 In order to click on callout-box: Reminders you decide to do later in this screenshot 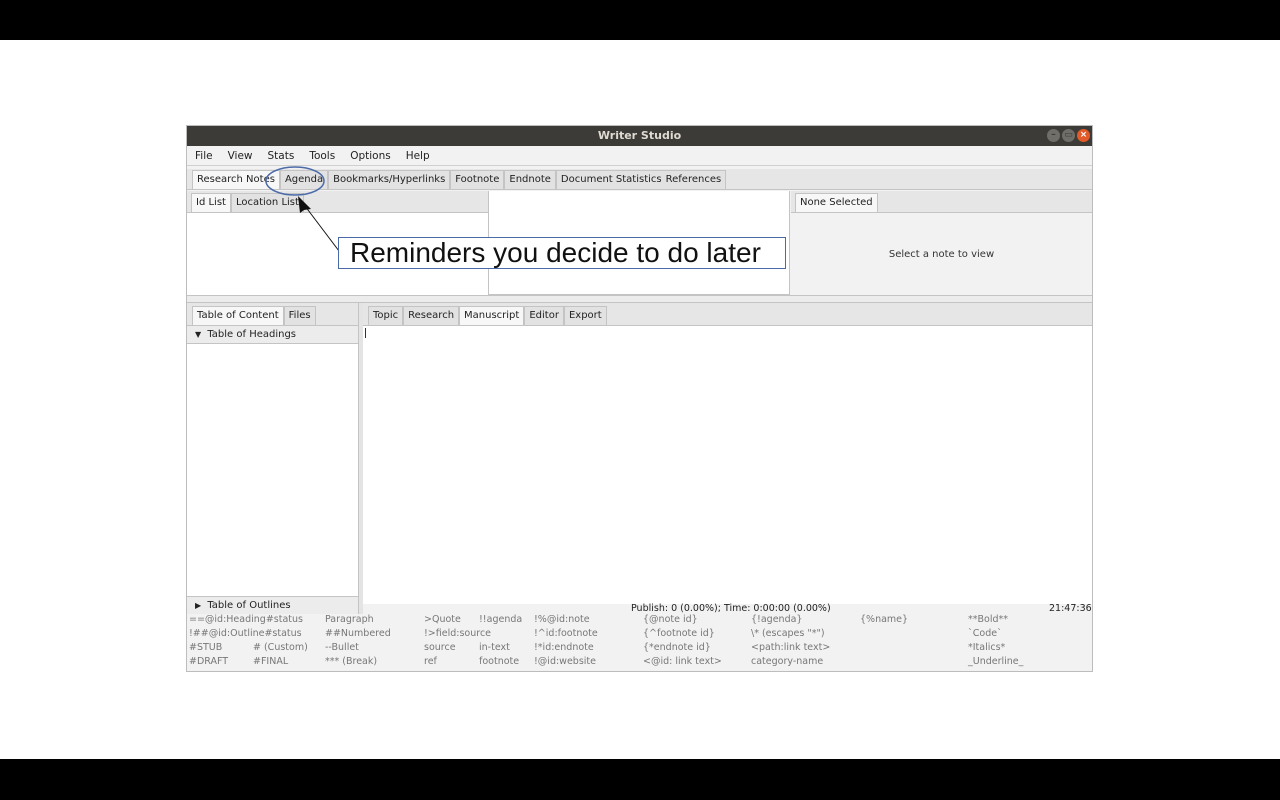, I will do `click(562, 253)`.